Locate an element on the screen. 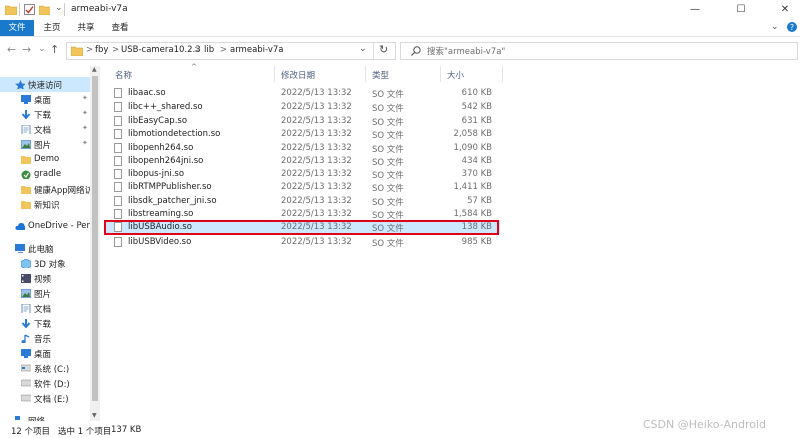 This screenshot has width=800, height=438. sidebar-item-download: 下载 ✦ is located at coordinates (45, 114).